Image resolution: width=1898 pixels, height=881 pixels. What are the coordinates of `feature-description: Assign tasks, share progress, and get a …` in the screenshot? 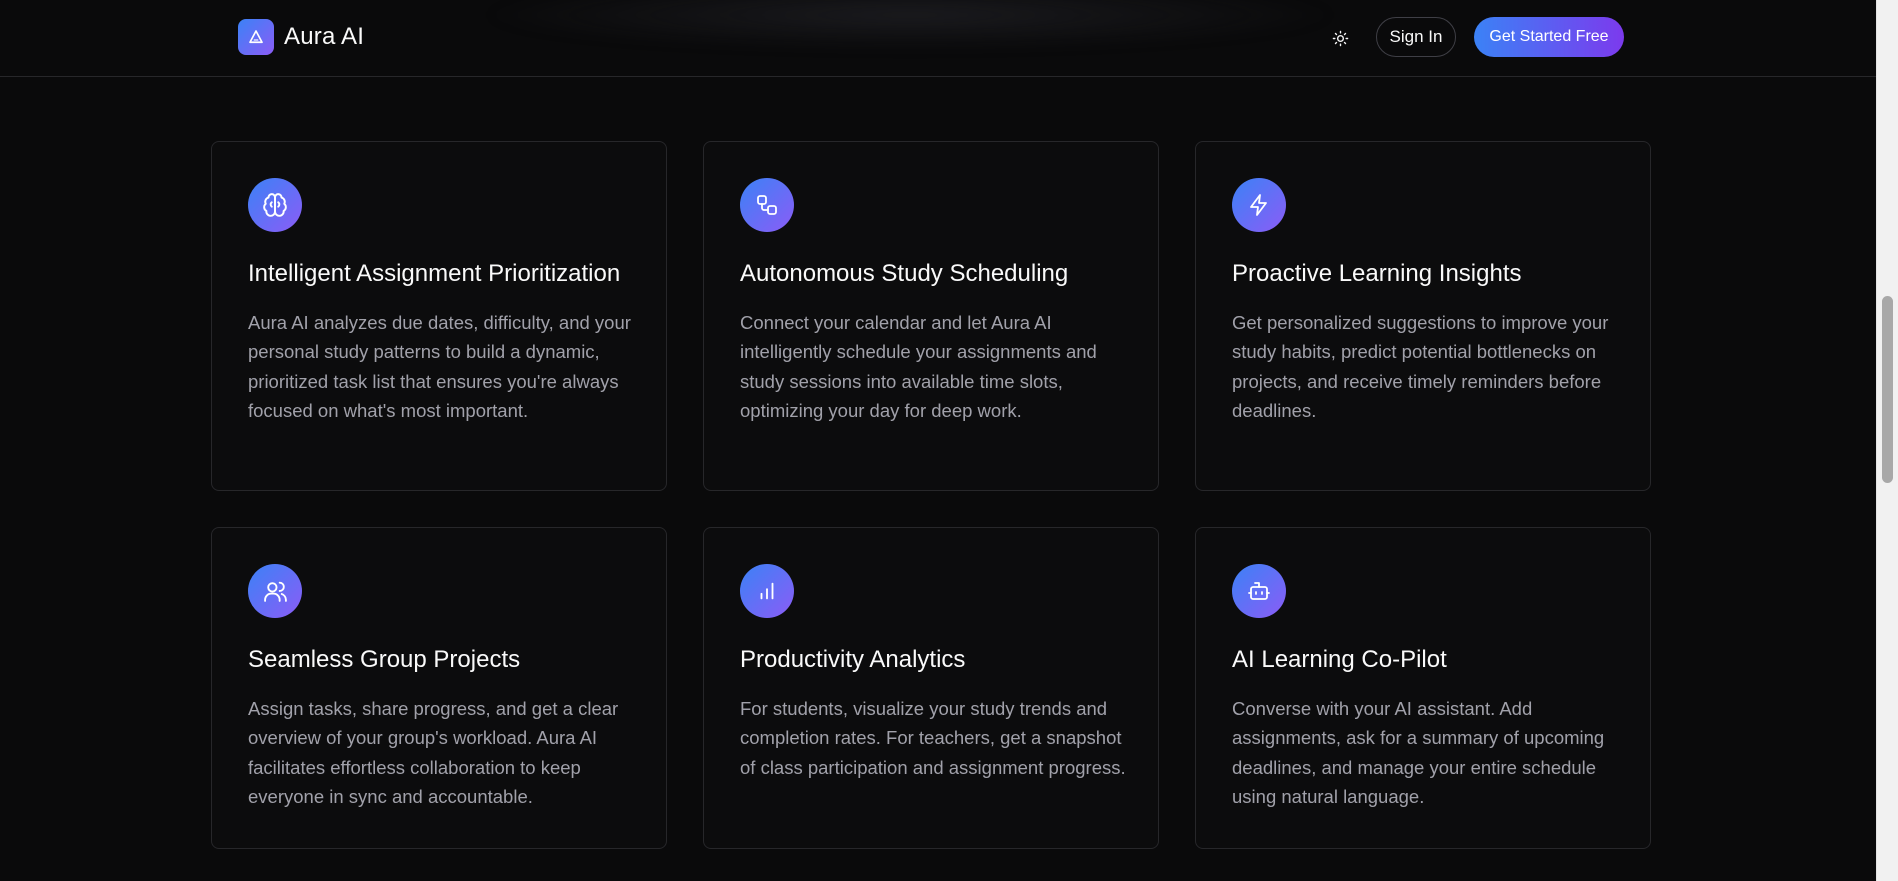 It's located at (433, 752).